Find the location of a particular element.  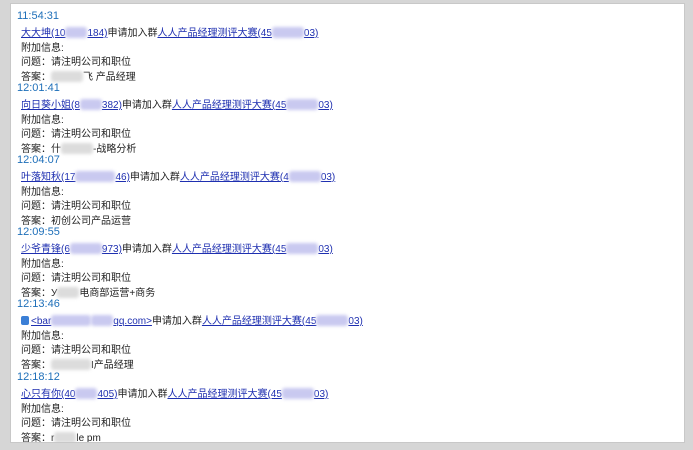

request-line: 大大坤(10 184)申请加入群人人产品经理测评大赛(45 03) is located at coordinates (169, 33).